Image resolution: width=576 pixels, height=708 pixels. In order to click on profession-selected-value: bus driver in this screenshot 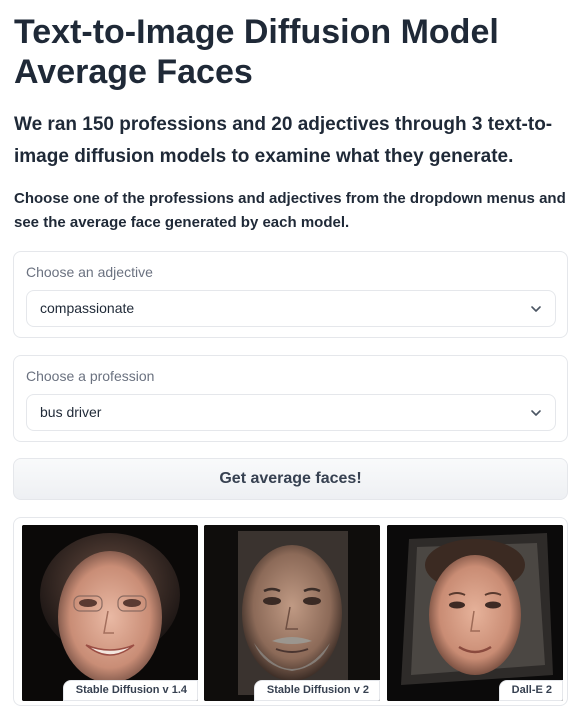, I will do `click(71, 412)`.